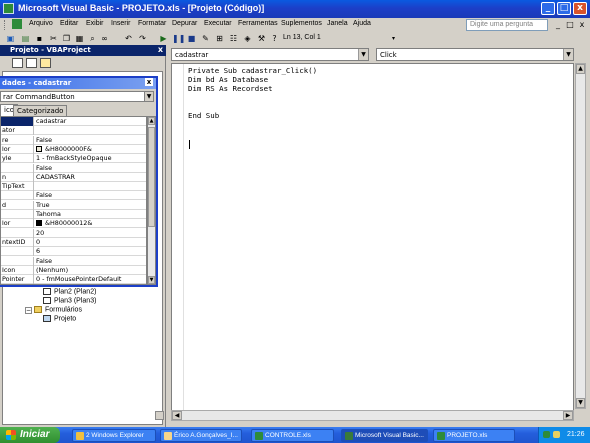 This screenshot has width=590, height=443. I want to click on redo-icon: ↷, so click(142, 38).